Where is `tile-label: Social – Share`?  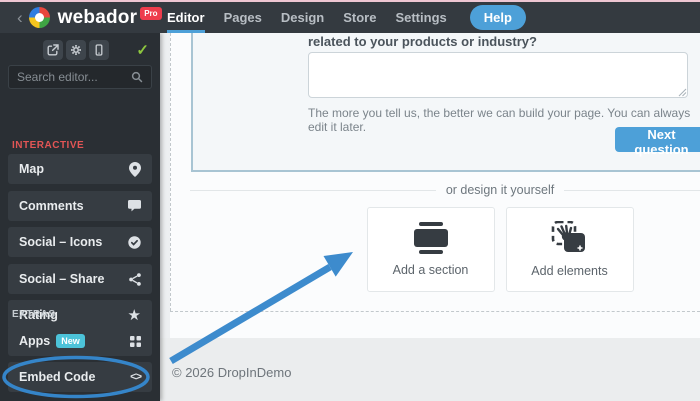
tile-label: Social – Share is located at coordinates (62, 279).